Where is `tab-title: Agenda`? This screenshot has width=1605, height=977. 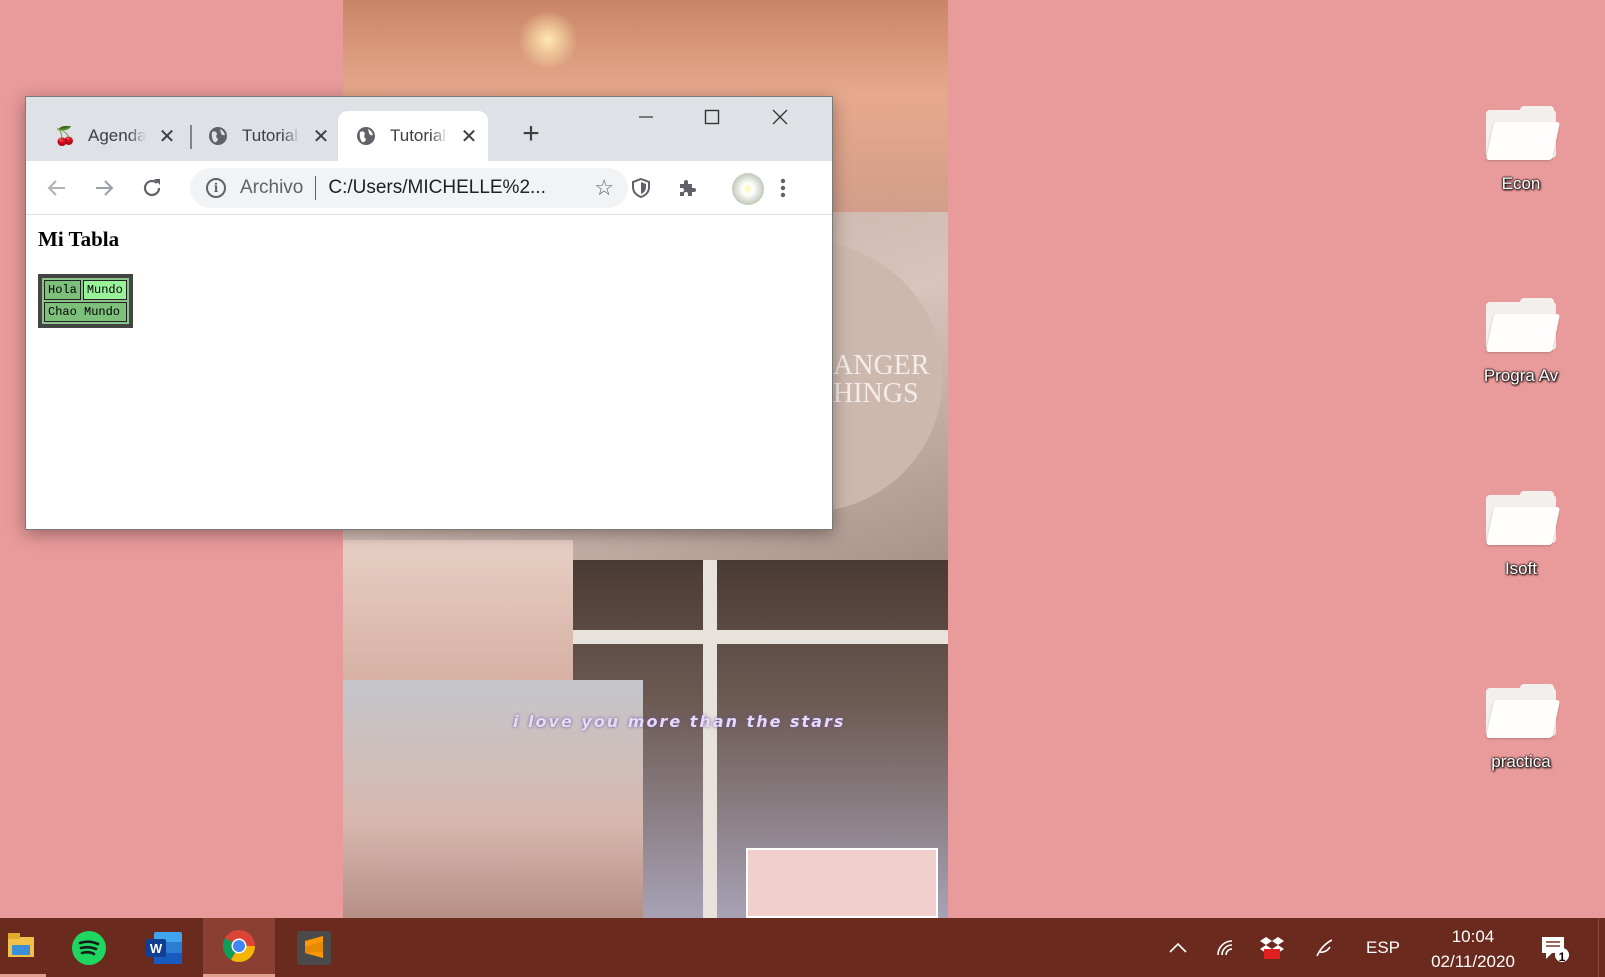
tab-title: Agenda is located at coordinates (117, 135).